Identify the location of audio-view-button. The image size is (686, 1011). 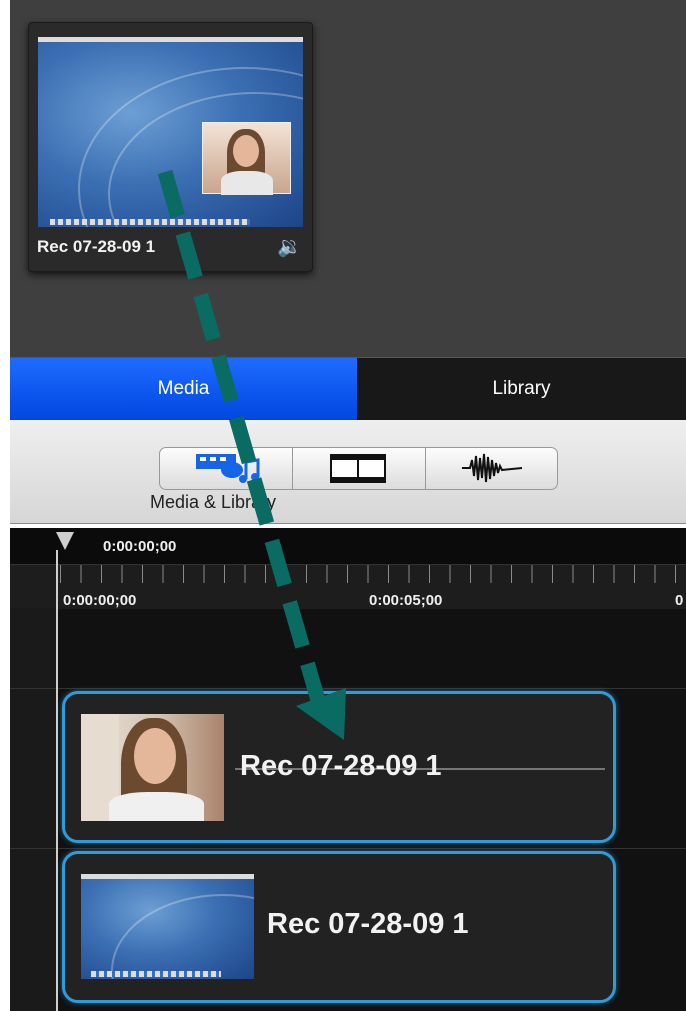
(491, 468).